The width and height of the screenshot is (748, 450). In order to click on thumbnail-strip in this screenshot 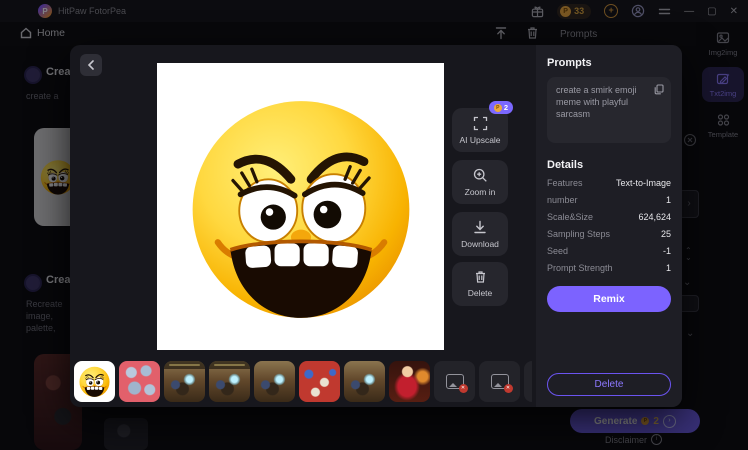, I will do `click(303, 382)`.